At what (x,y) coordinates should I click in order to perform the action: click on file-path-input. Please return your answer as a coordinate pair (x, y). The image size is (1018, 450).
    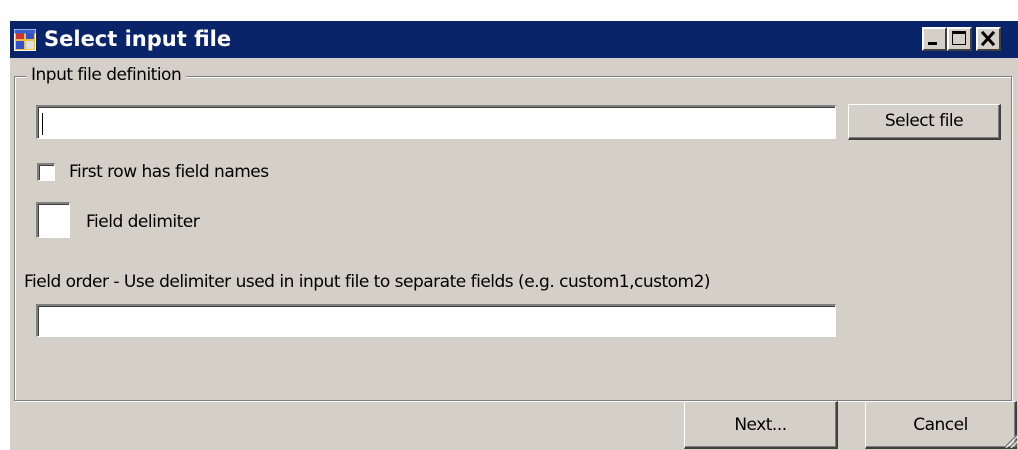
    Looking at the image, I should click on (436, 122).